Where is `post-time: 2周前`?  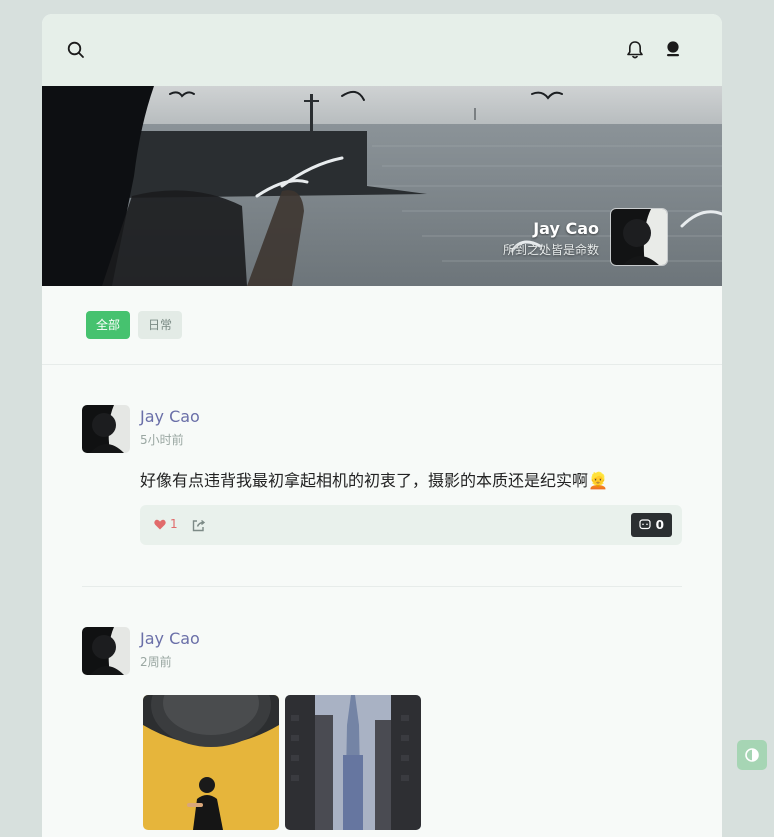
post-time: 2周前 is located at coordinates (156, 662).